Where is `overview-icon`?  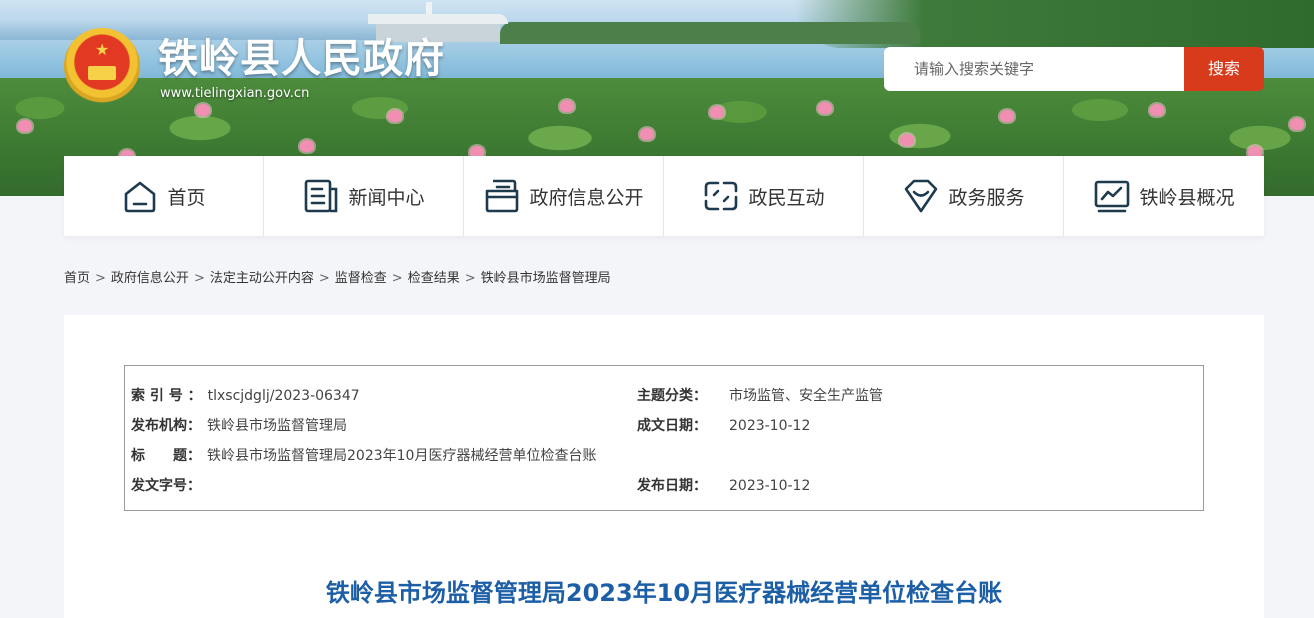
overview-icon is located at coordinates (1112, 196).